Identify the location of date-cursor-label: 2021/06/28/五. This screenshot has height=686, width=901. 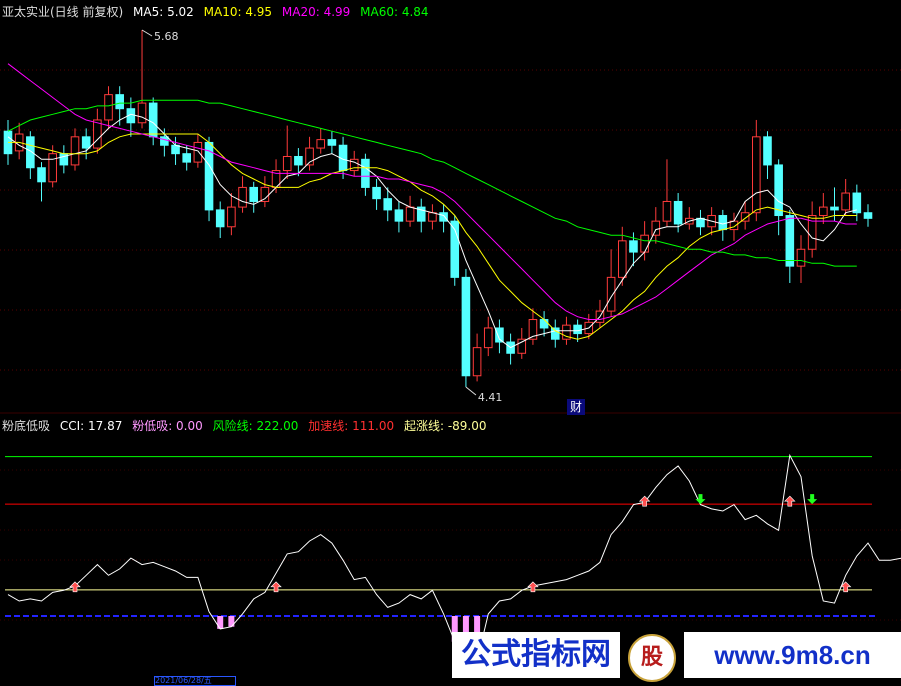
(195, 681).